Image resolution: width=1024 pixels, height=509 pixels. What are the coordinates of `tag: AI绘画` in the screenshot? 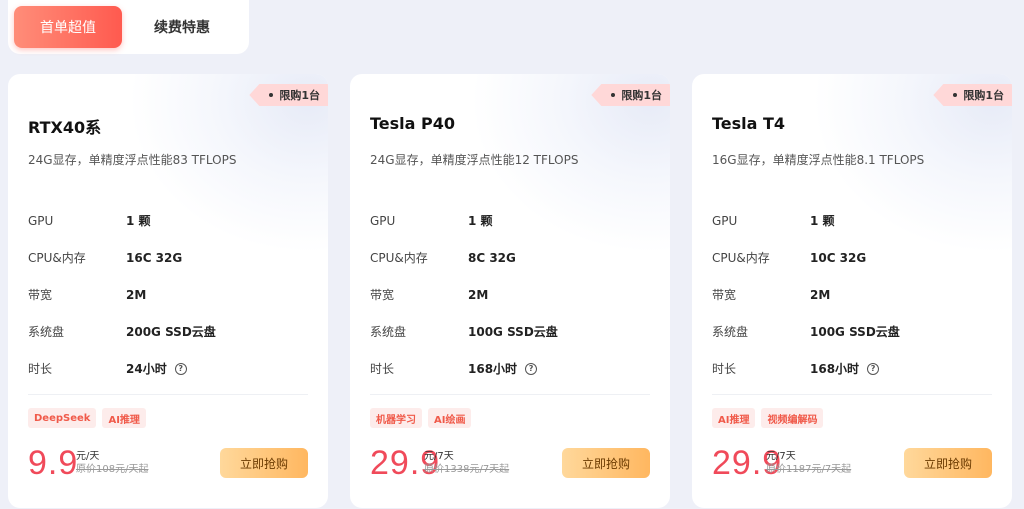 It's located at (450, 418).